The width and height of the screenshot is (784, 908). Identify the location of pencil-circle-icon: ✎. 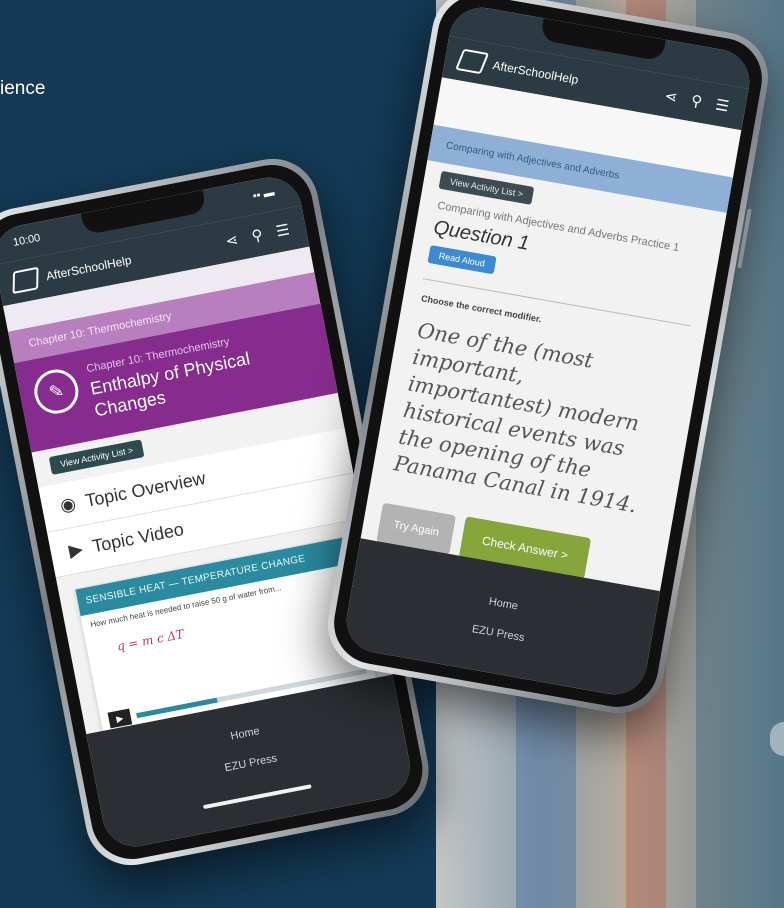
(56, 391).